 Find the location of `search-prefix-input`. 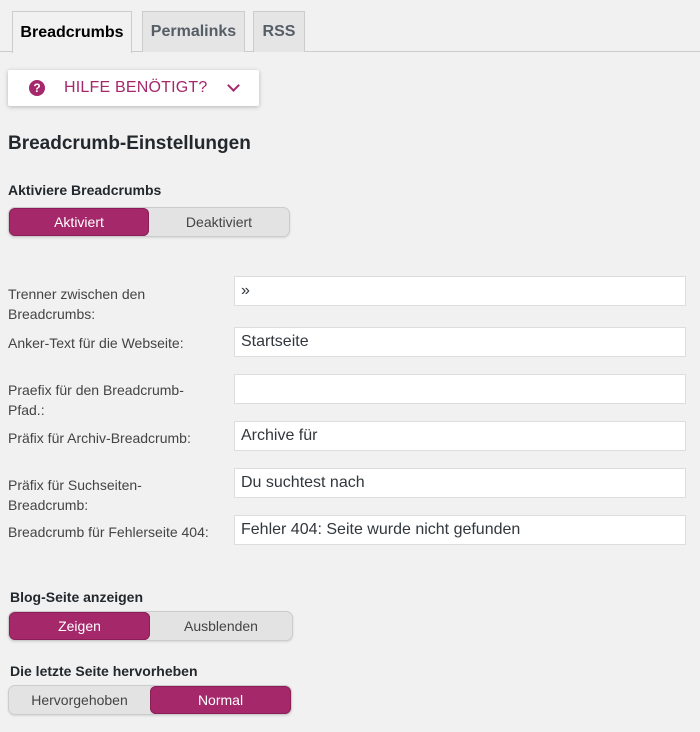

search-prefix-input is located at coordinates (460, 483).